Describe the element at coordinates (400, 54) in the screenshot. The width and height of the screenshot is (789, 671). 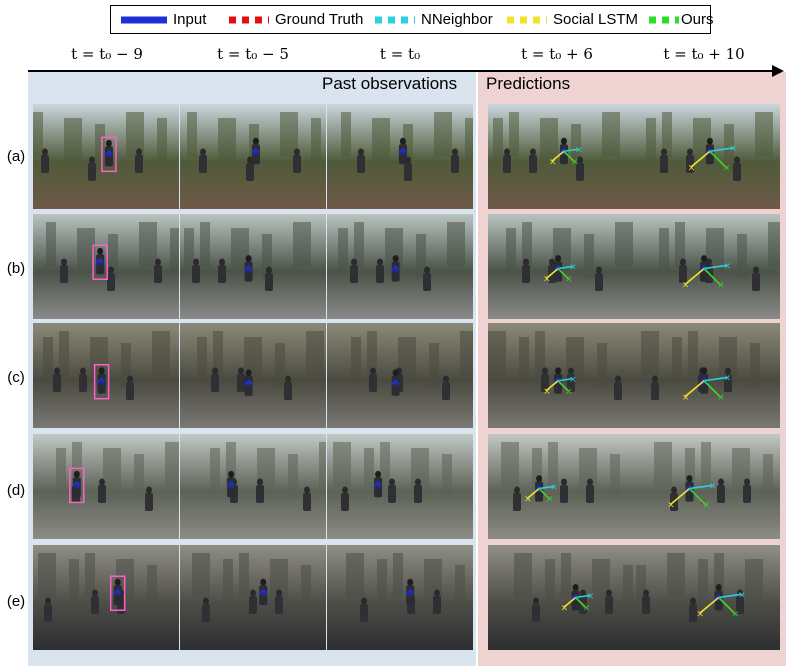
I see `time-label-3: t = t₀` at that location.